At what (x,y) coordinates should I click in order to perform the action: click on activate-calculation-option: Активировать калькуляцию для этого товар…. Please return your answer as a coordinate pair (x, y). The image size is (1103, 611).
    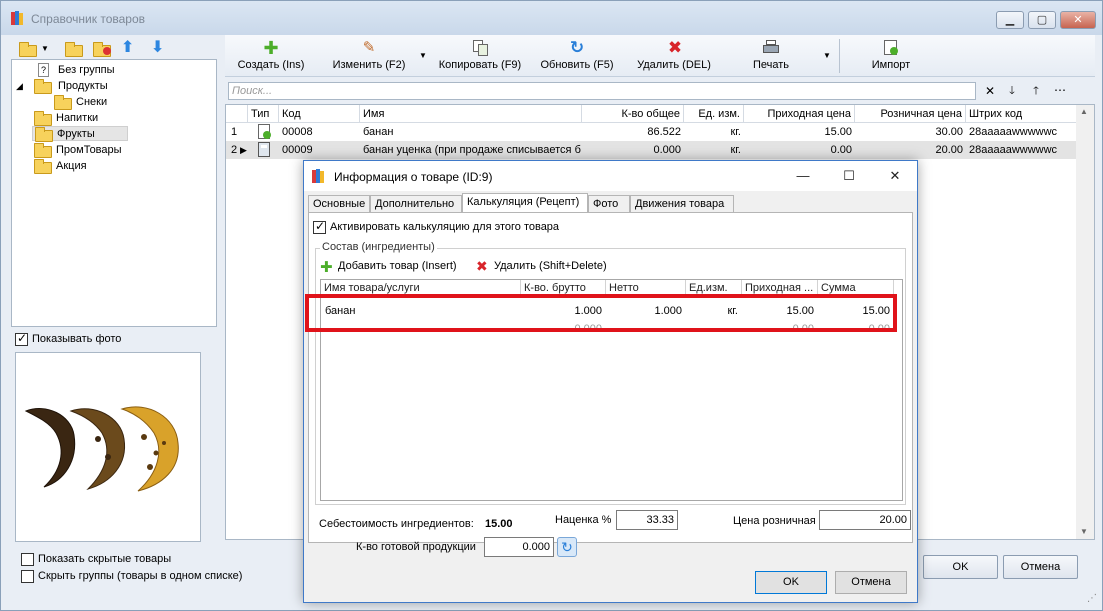
    Looking at the image, I should click on (463, 227).